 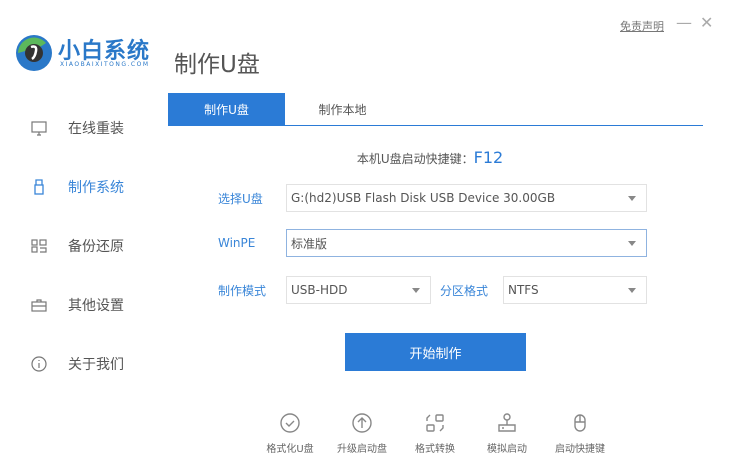 I want to click on tool-format-convert: 格式转换, so click(x=435, y=433).